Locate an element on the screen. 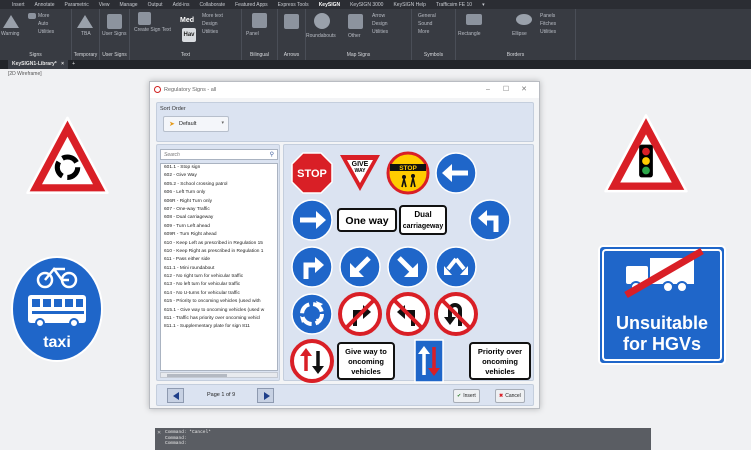 The image size is (751, 450). panel-label-borders: Borders is located at coordinates (515, 55).